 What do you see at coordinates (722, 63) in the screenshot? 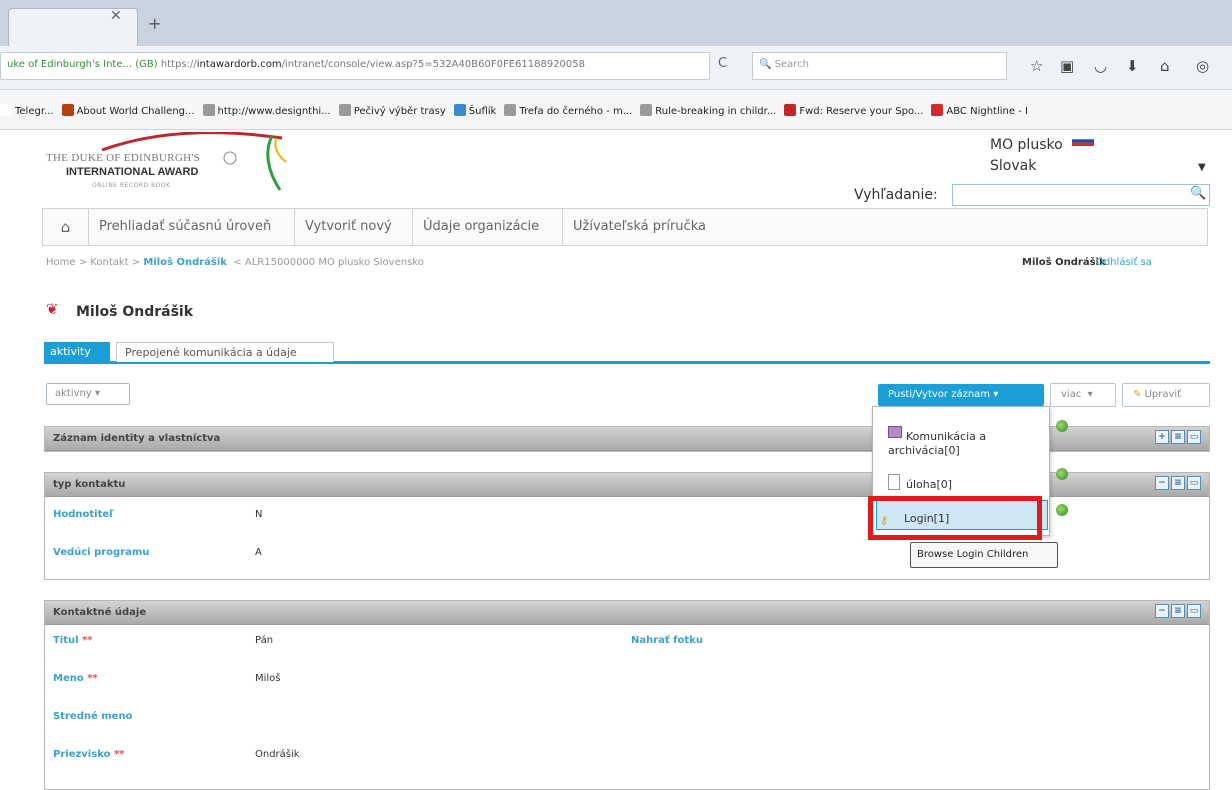
I see `reload-icon: C` at bounding box center [722, 63].